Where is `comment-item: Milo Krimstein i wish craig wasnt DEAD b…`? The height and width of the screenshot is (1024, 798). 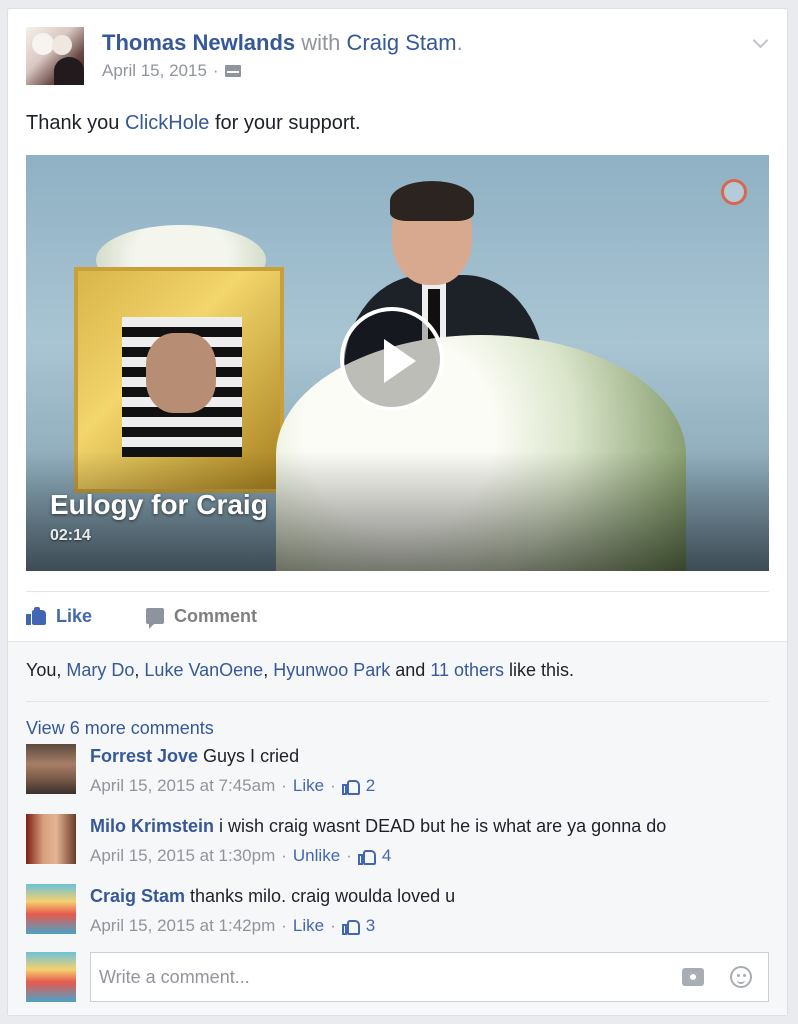
comment-item: Milo Krimstein i wish craig wasnt DEAD b… is located at coordinates (397, 844).